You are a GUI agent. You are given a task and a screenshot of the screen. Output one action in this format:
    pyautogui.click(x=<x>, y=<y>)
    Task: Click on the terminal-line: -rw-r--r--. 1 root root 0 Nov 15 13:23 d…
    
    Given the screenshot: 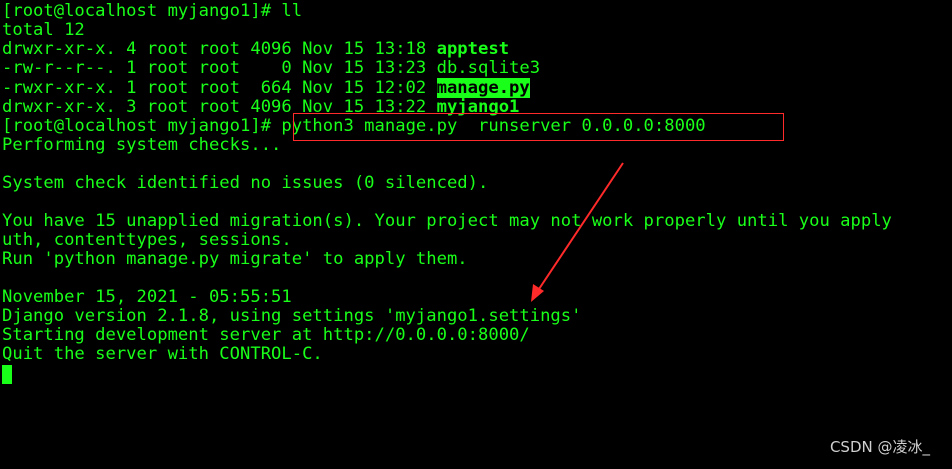 What is the action you would take?
    pyautogui.click(x=271, y=68)
    